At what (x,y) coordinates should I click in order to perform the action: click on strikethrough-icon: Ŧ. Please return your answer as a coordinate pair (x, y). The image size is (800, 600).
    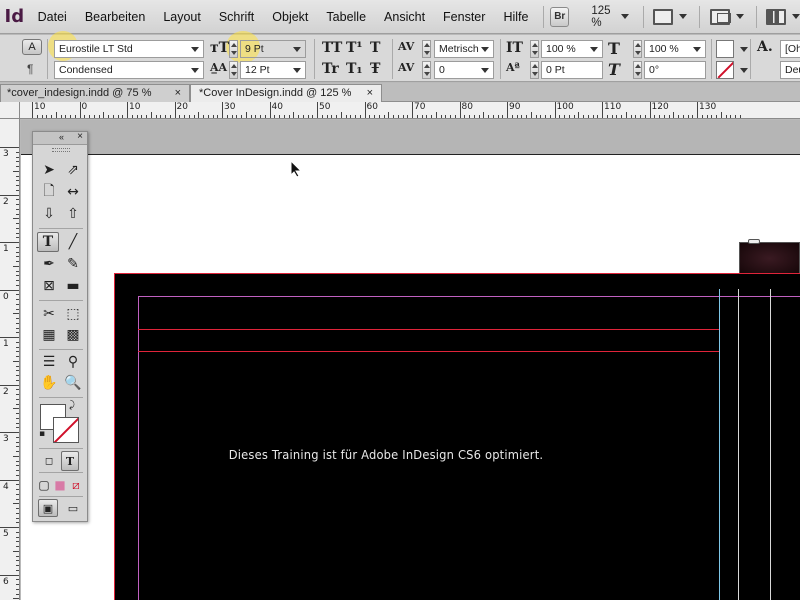
    Looking at the image, I should click on (375, 69).